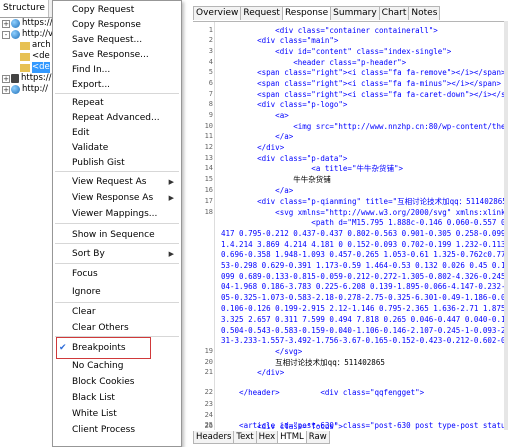  What do you see at coordinates (317, 437) in the screenshot?
I see `tab-raw: Raw` at bounding box center [317, 437].